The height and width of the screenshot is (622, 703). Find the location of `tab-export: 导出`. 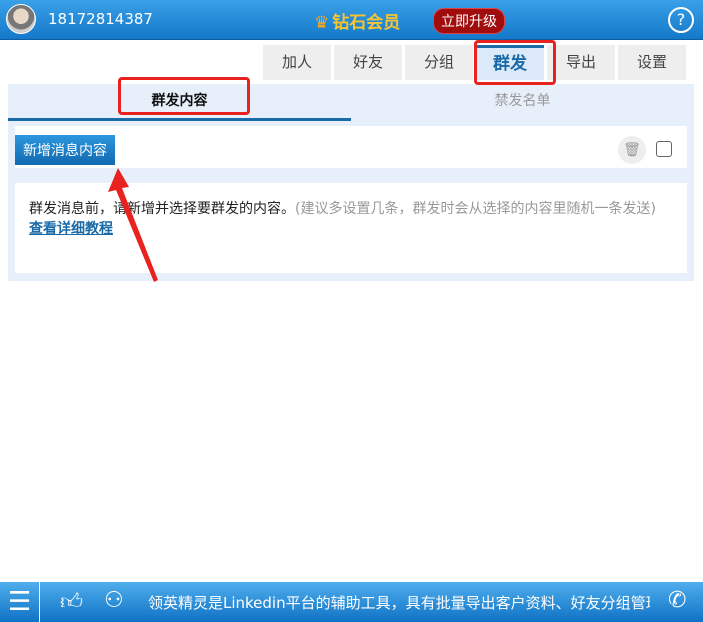

tab-export: 导出 is located at coordinates (581, 62).